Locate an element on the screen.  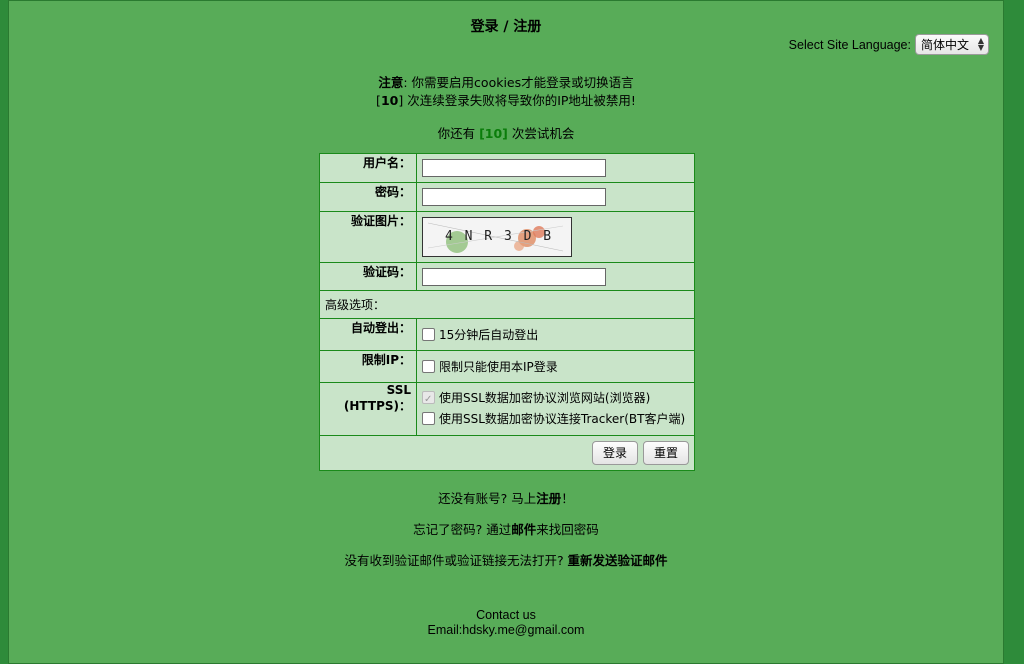
language-selector: Select Site Language: 简体中文 ▲ ▼ is located at coordinates (889, 44).